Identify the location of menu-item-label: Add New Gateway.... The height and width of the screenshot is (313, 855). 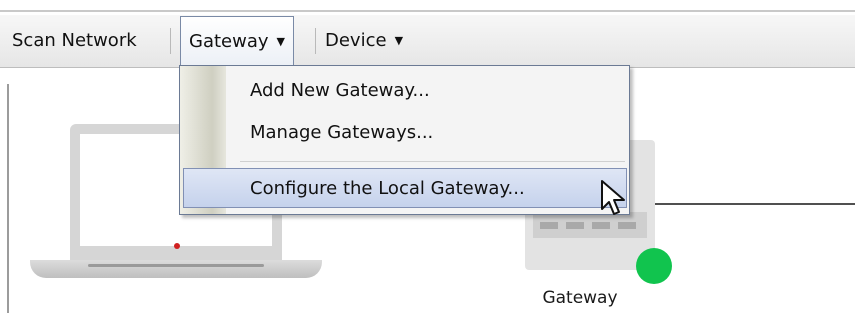
(340, 90).